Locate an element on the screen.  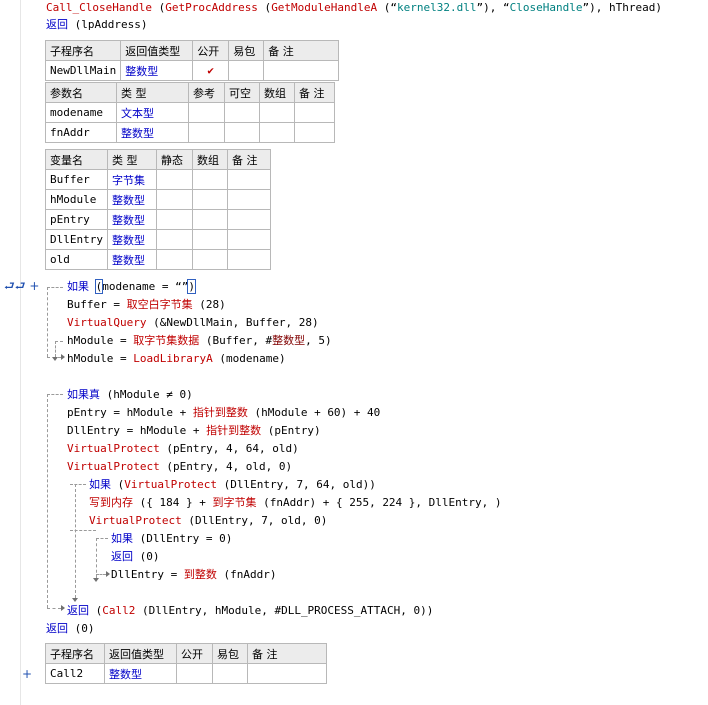
table-row: hModule 整数型 is located at coordinates (158, 199).